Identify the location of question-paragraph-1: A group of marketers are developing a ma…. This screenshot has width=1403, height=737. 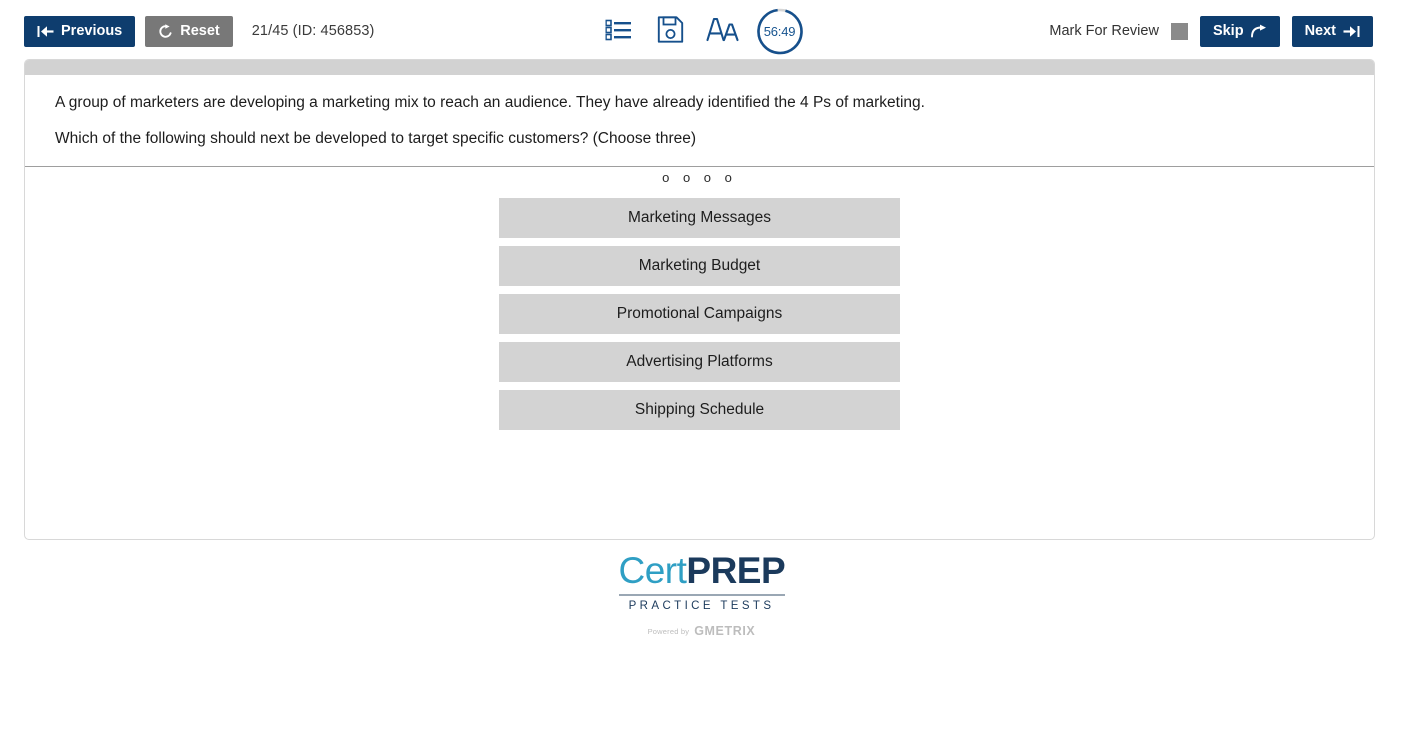
(490, 102).